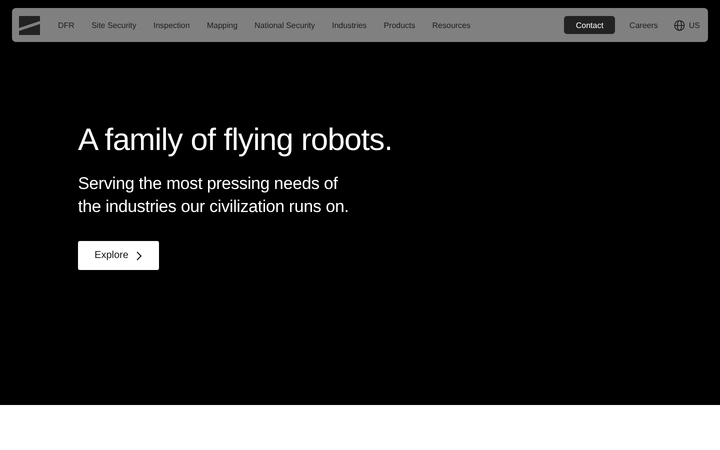 The height and width of the screenshot is (450, 720). I want to click on nav-link: Industries, so click(349, 25).